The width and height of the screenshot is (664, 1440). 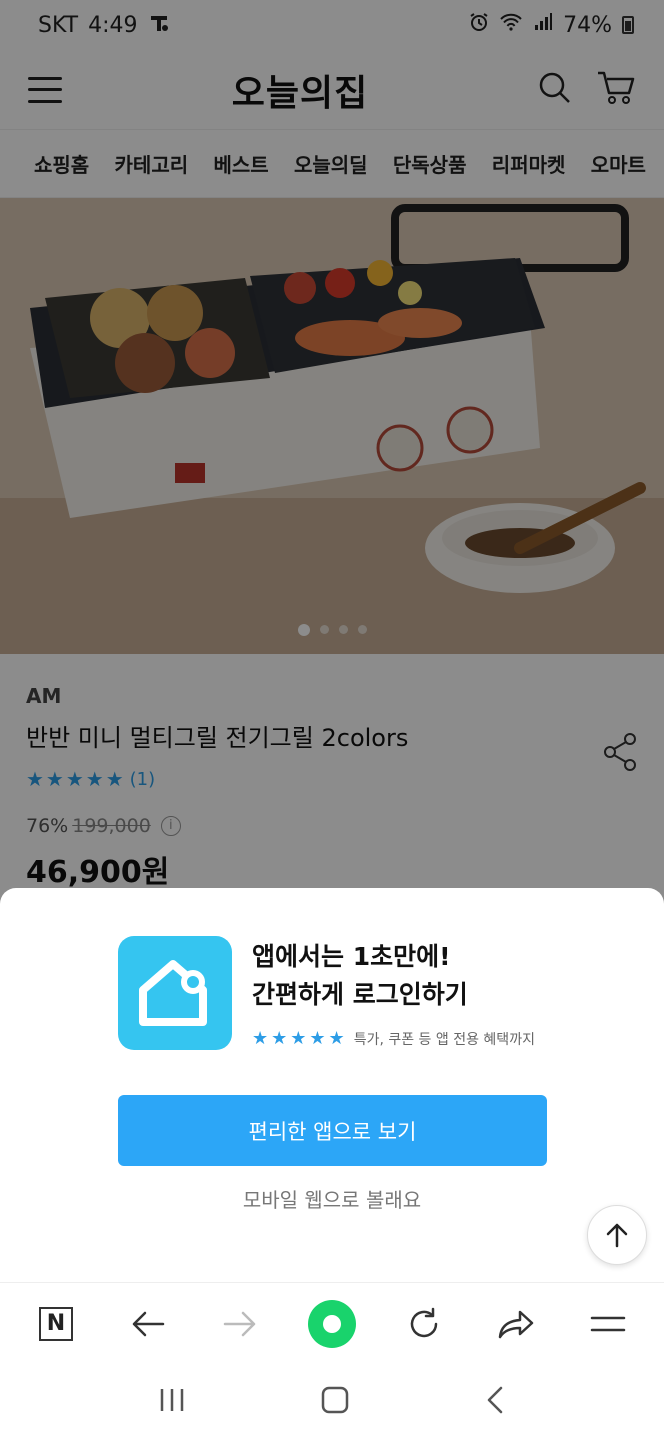 I want to click on browser-toolbar: N, so click(x=332, y=1323).